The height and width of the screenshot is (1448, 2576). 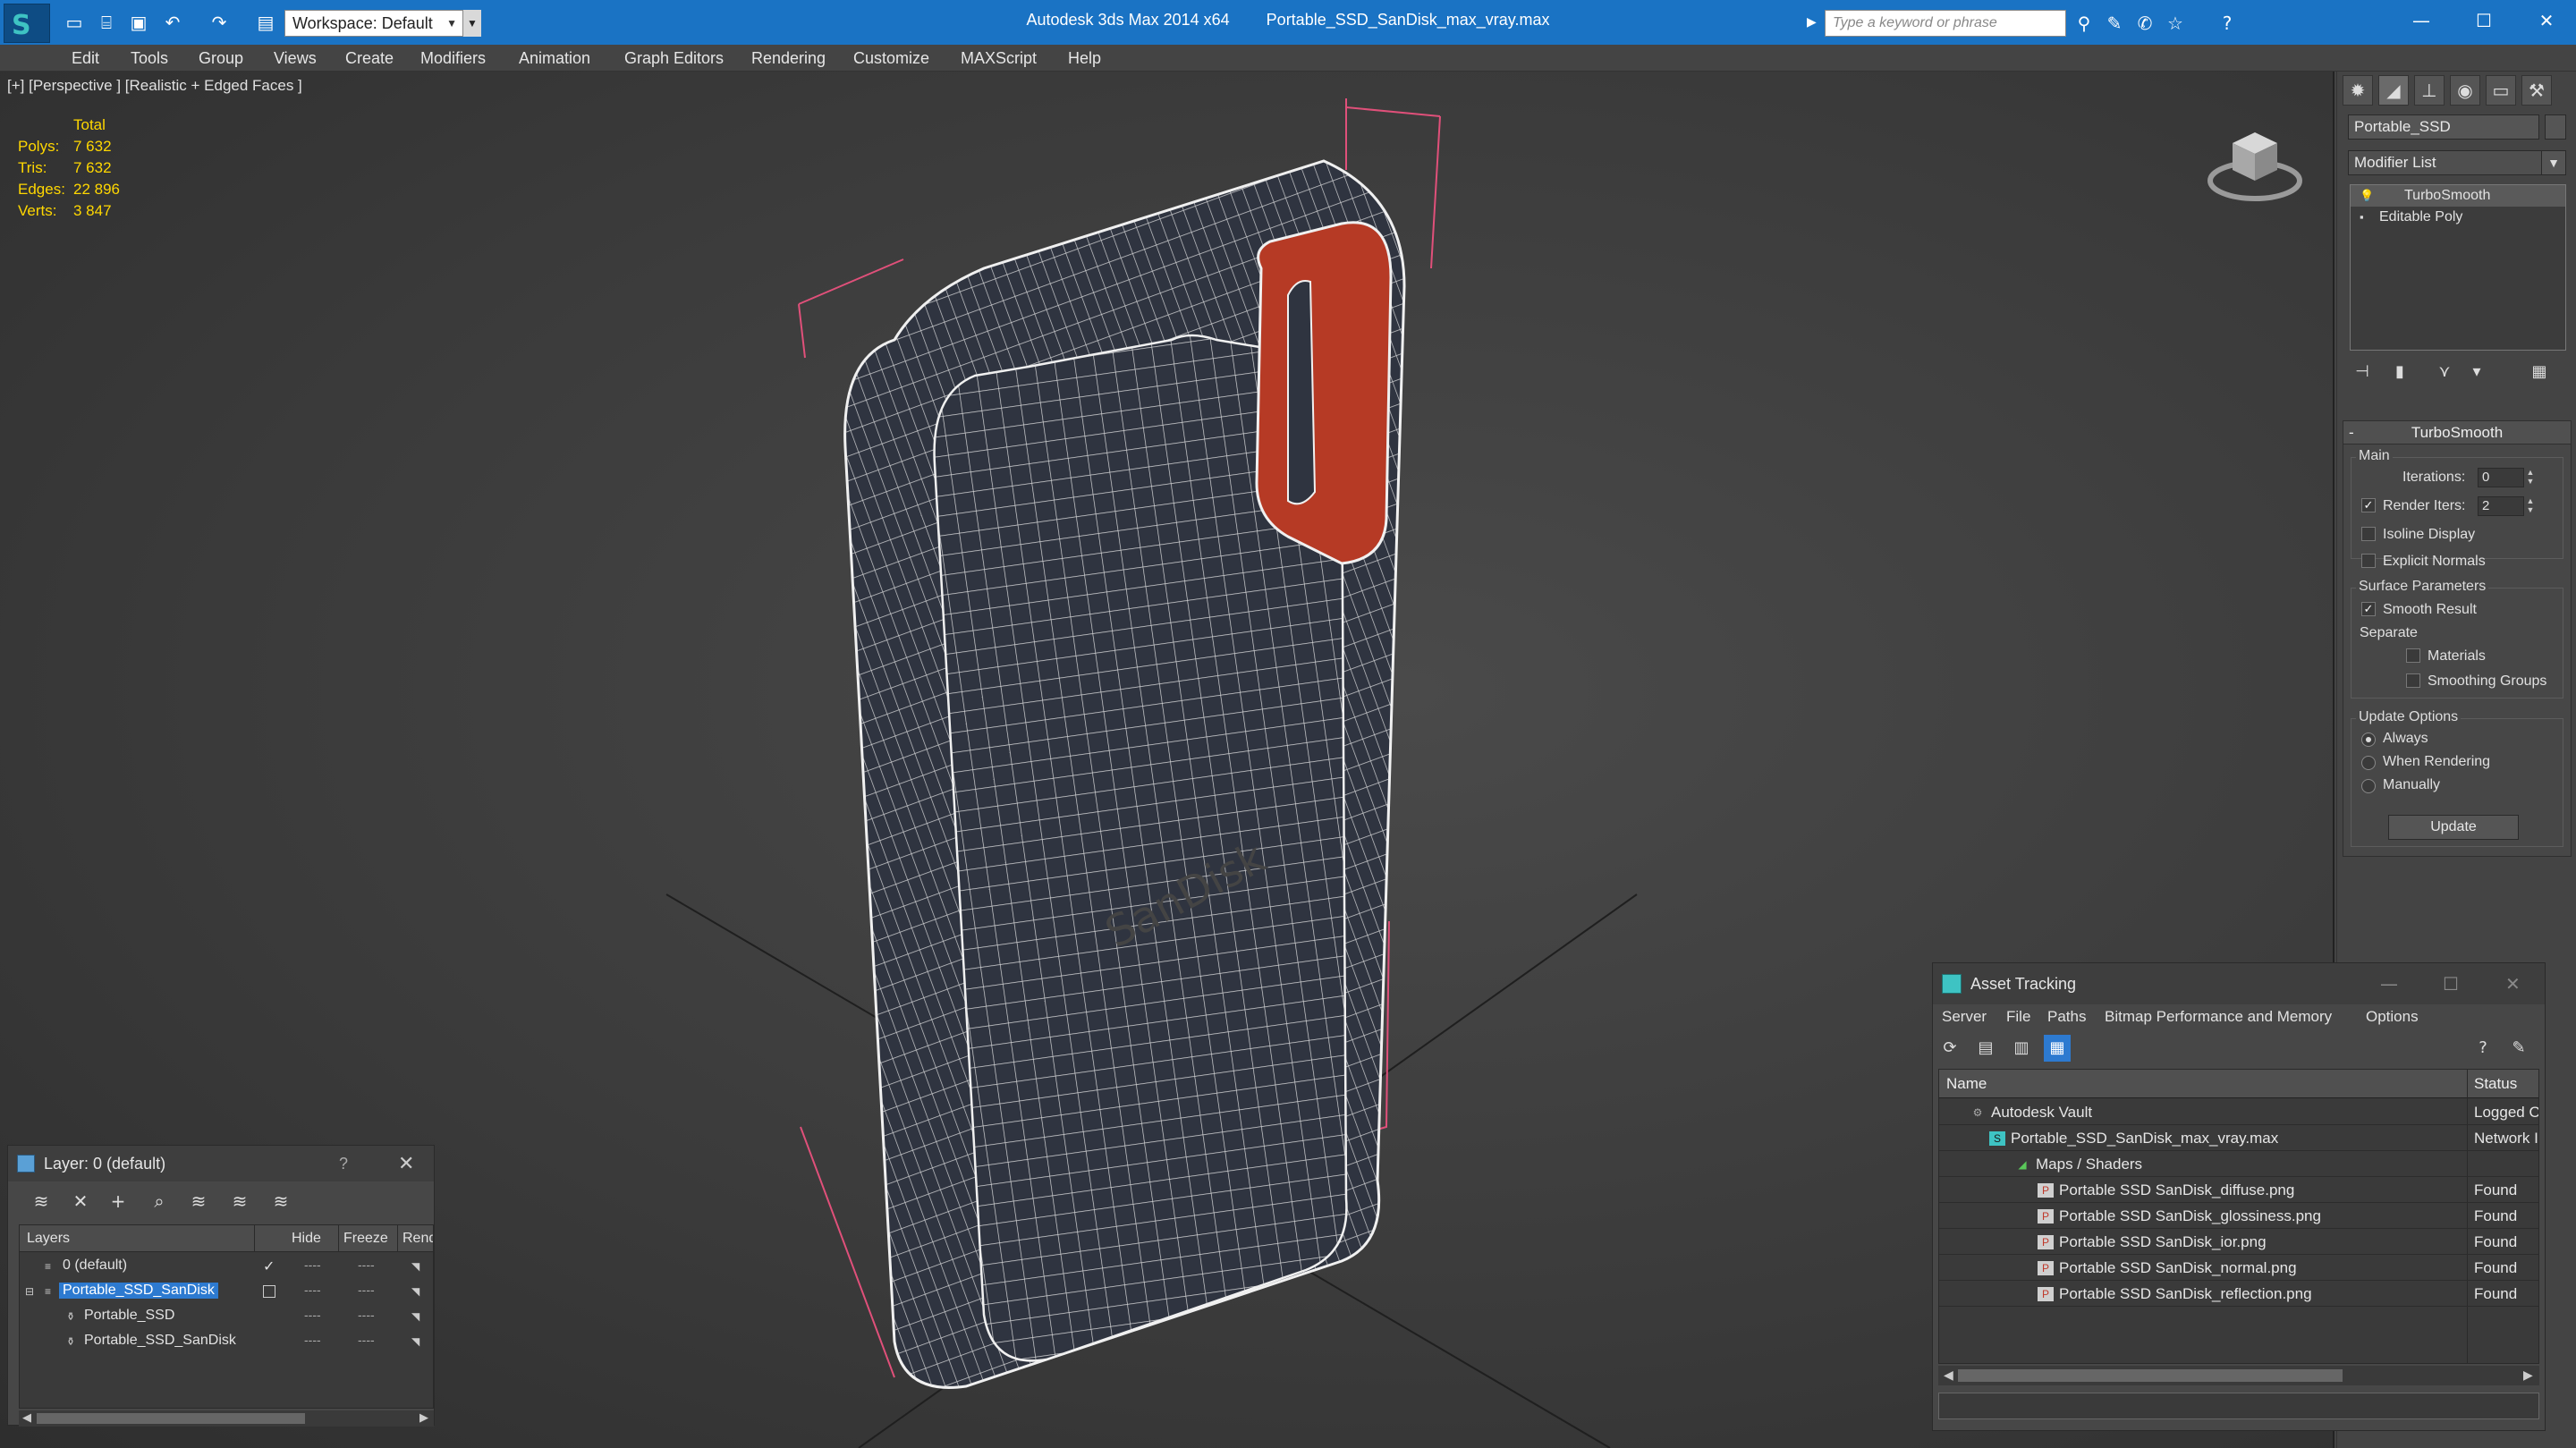 What do you see at coordinates (417, 1239) in the screenshot?
I see `column-render: Rend` at bounding box center [417, 1239].